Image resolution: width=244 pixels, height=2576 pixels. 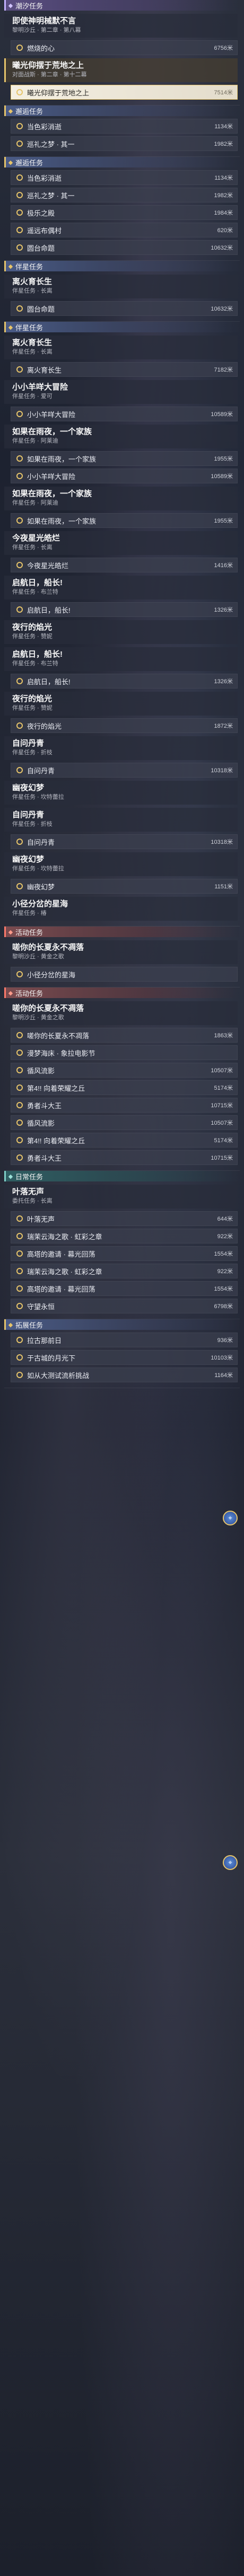 What do you see at coordinates (125, 565) in the screenshot?
I see `quest-step: 今夜星光皓烂 1416米` at bounding box center [125, 565].